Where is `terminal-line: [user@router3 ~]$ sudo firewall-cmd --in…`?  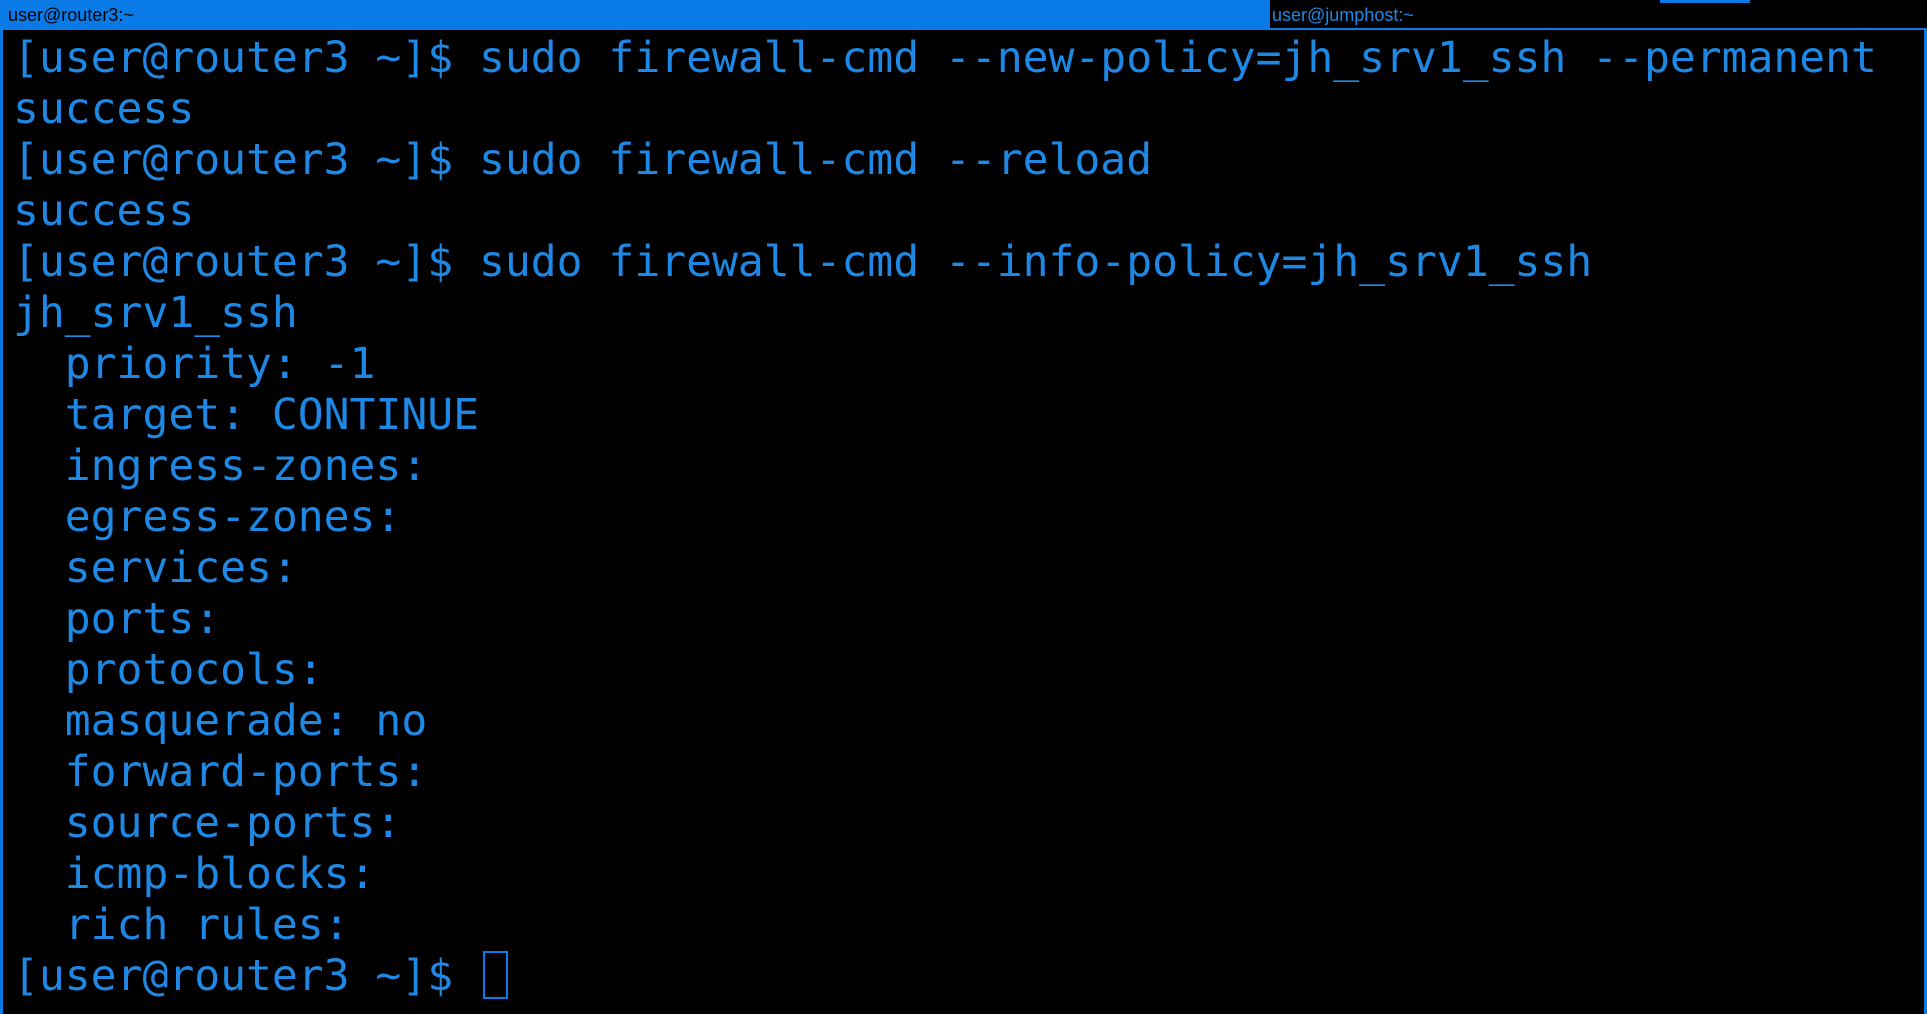
terminal-line: [user@router3 ~]$ sudo firewall-cmd --in… is located at coordinates (803, 262).